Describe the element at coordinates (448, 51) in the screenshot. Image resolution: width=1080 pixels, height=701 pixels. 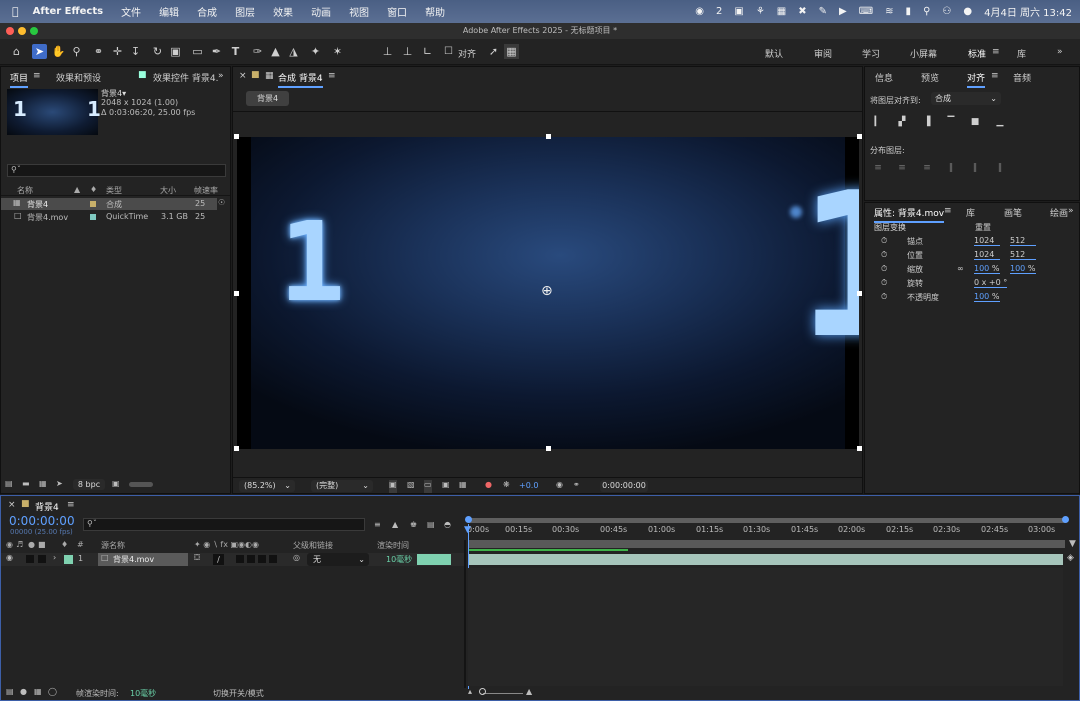
I see `snap-checkbox: ☐` at that location.